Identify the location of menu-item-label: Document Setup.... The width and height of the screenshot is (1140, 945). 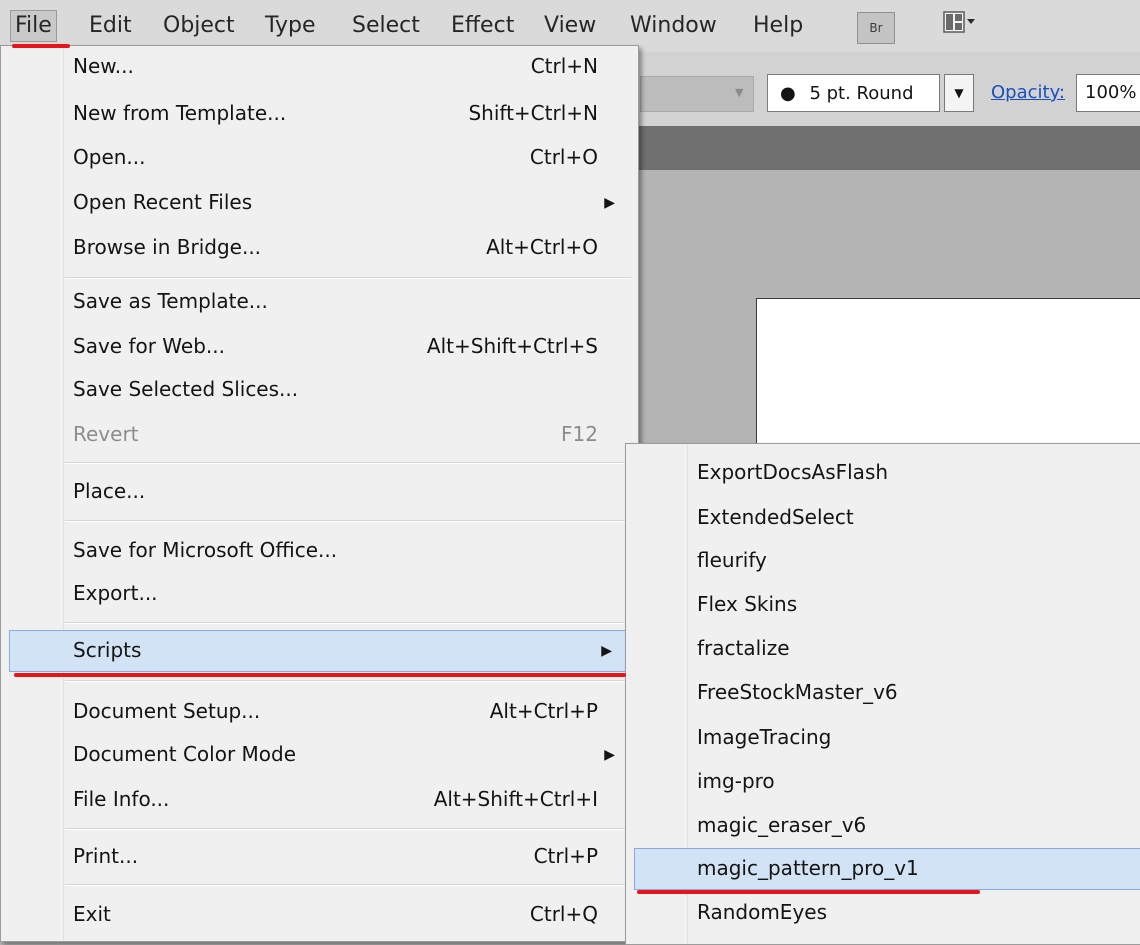
(167, 711).